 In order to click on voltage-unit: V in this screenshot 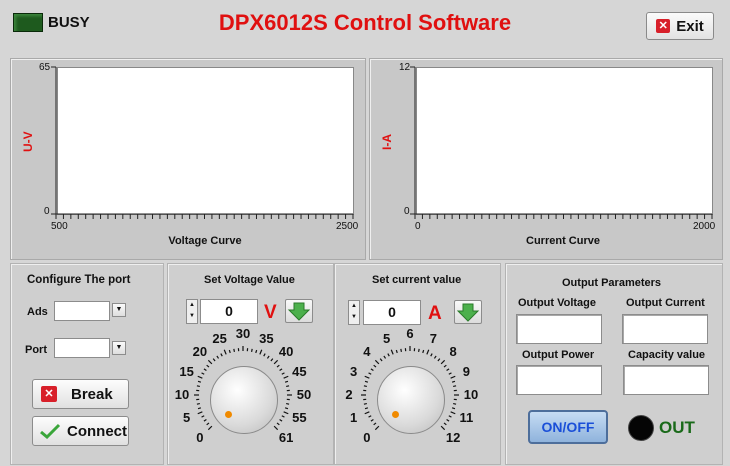, I will do `click(270, 312)`.